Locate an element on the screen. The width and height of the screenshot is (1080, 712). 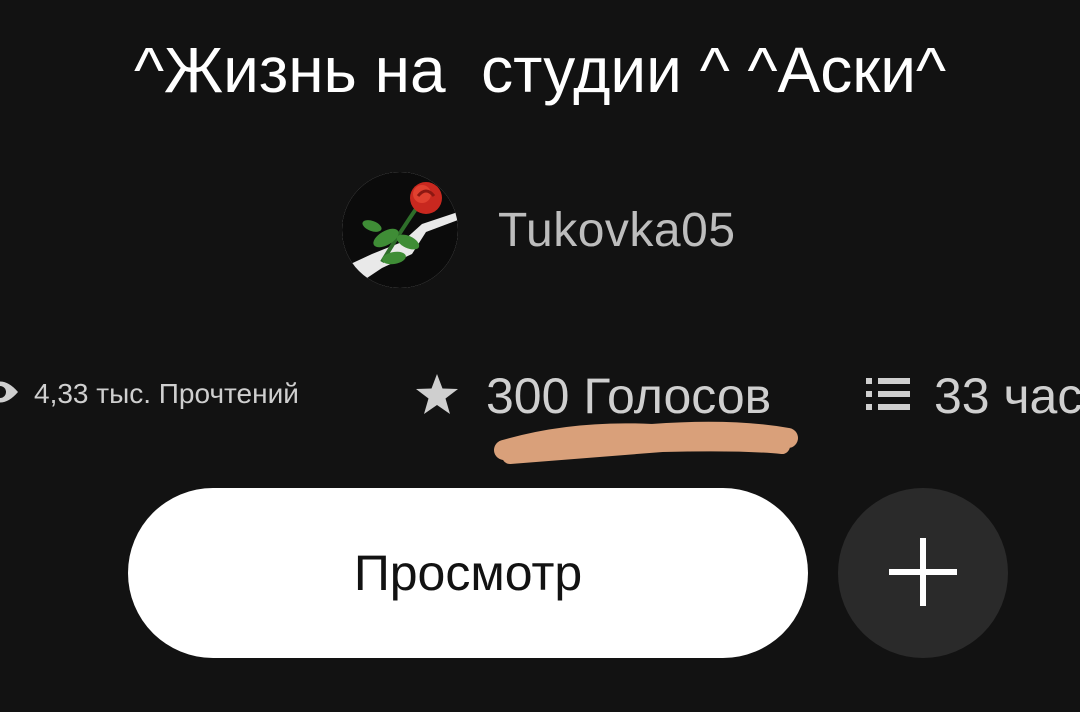
highlight-underline is located at coordinates (646, 442).